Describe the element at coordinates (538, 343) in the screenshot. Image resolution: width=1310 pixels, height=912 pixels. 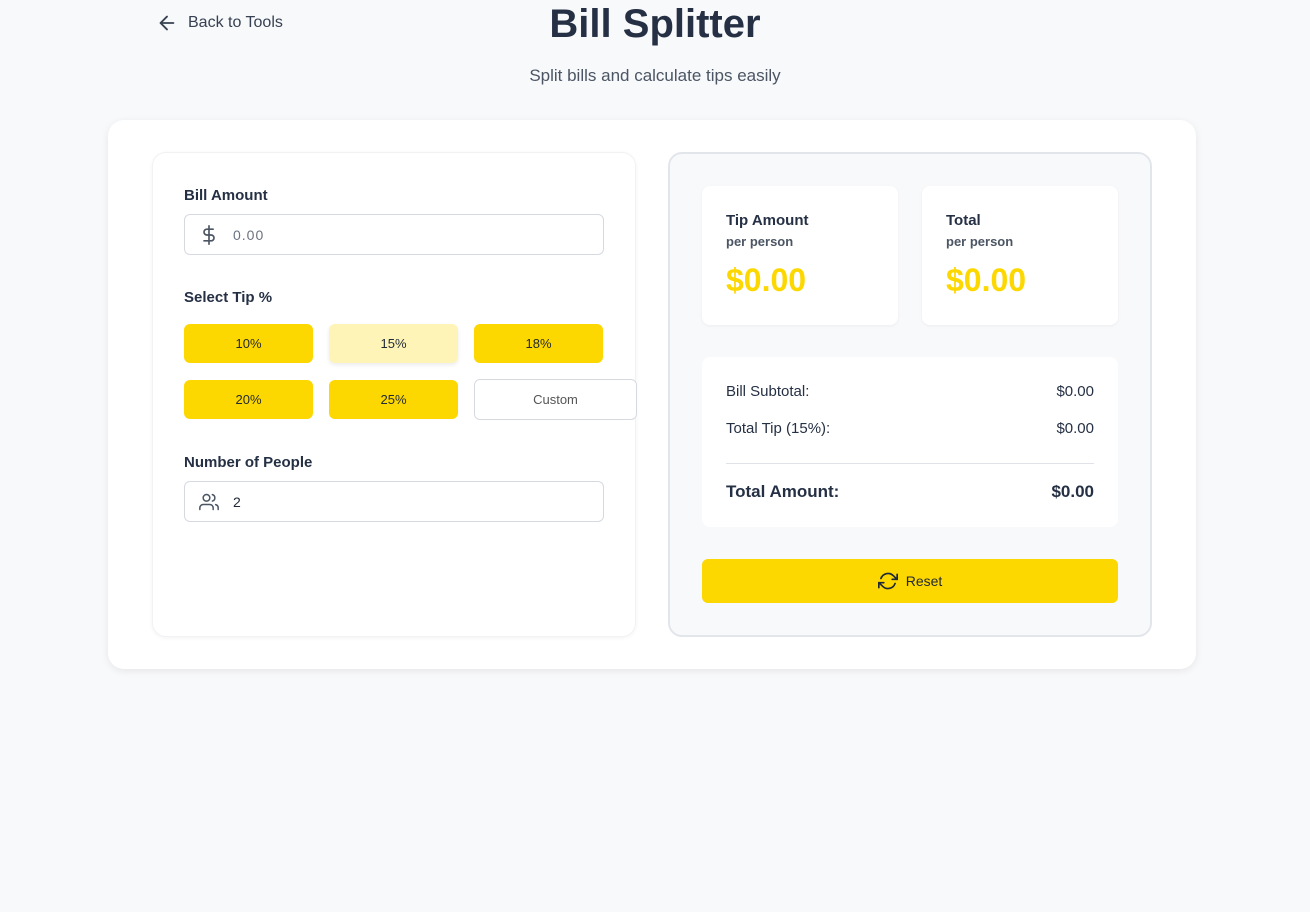
I see `tip-18-button: 18%` at that location.